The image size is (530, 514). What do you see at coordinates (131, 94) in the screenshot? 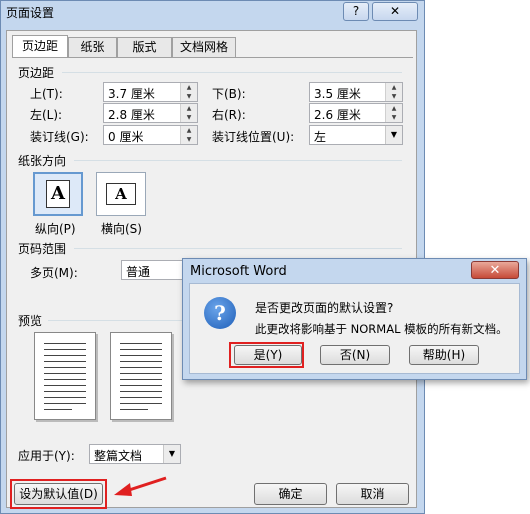
I see `top-margin-value: 3.7 厘米` at bounding box center [131, 94].